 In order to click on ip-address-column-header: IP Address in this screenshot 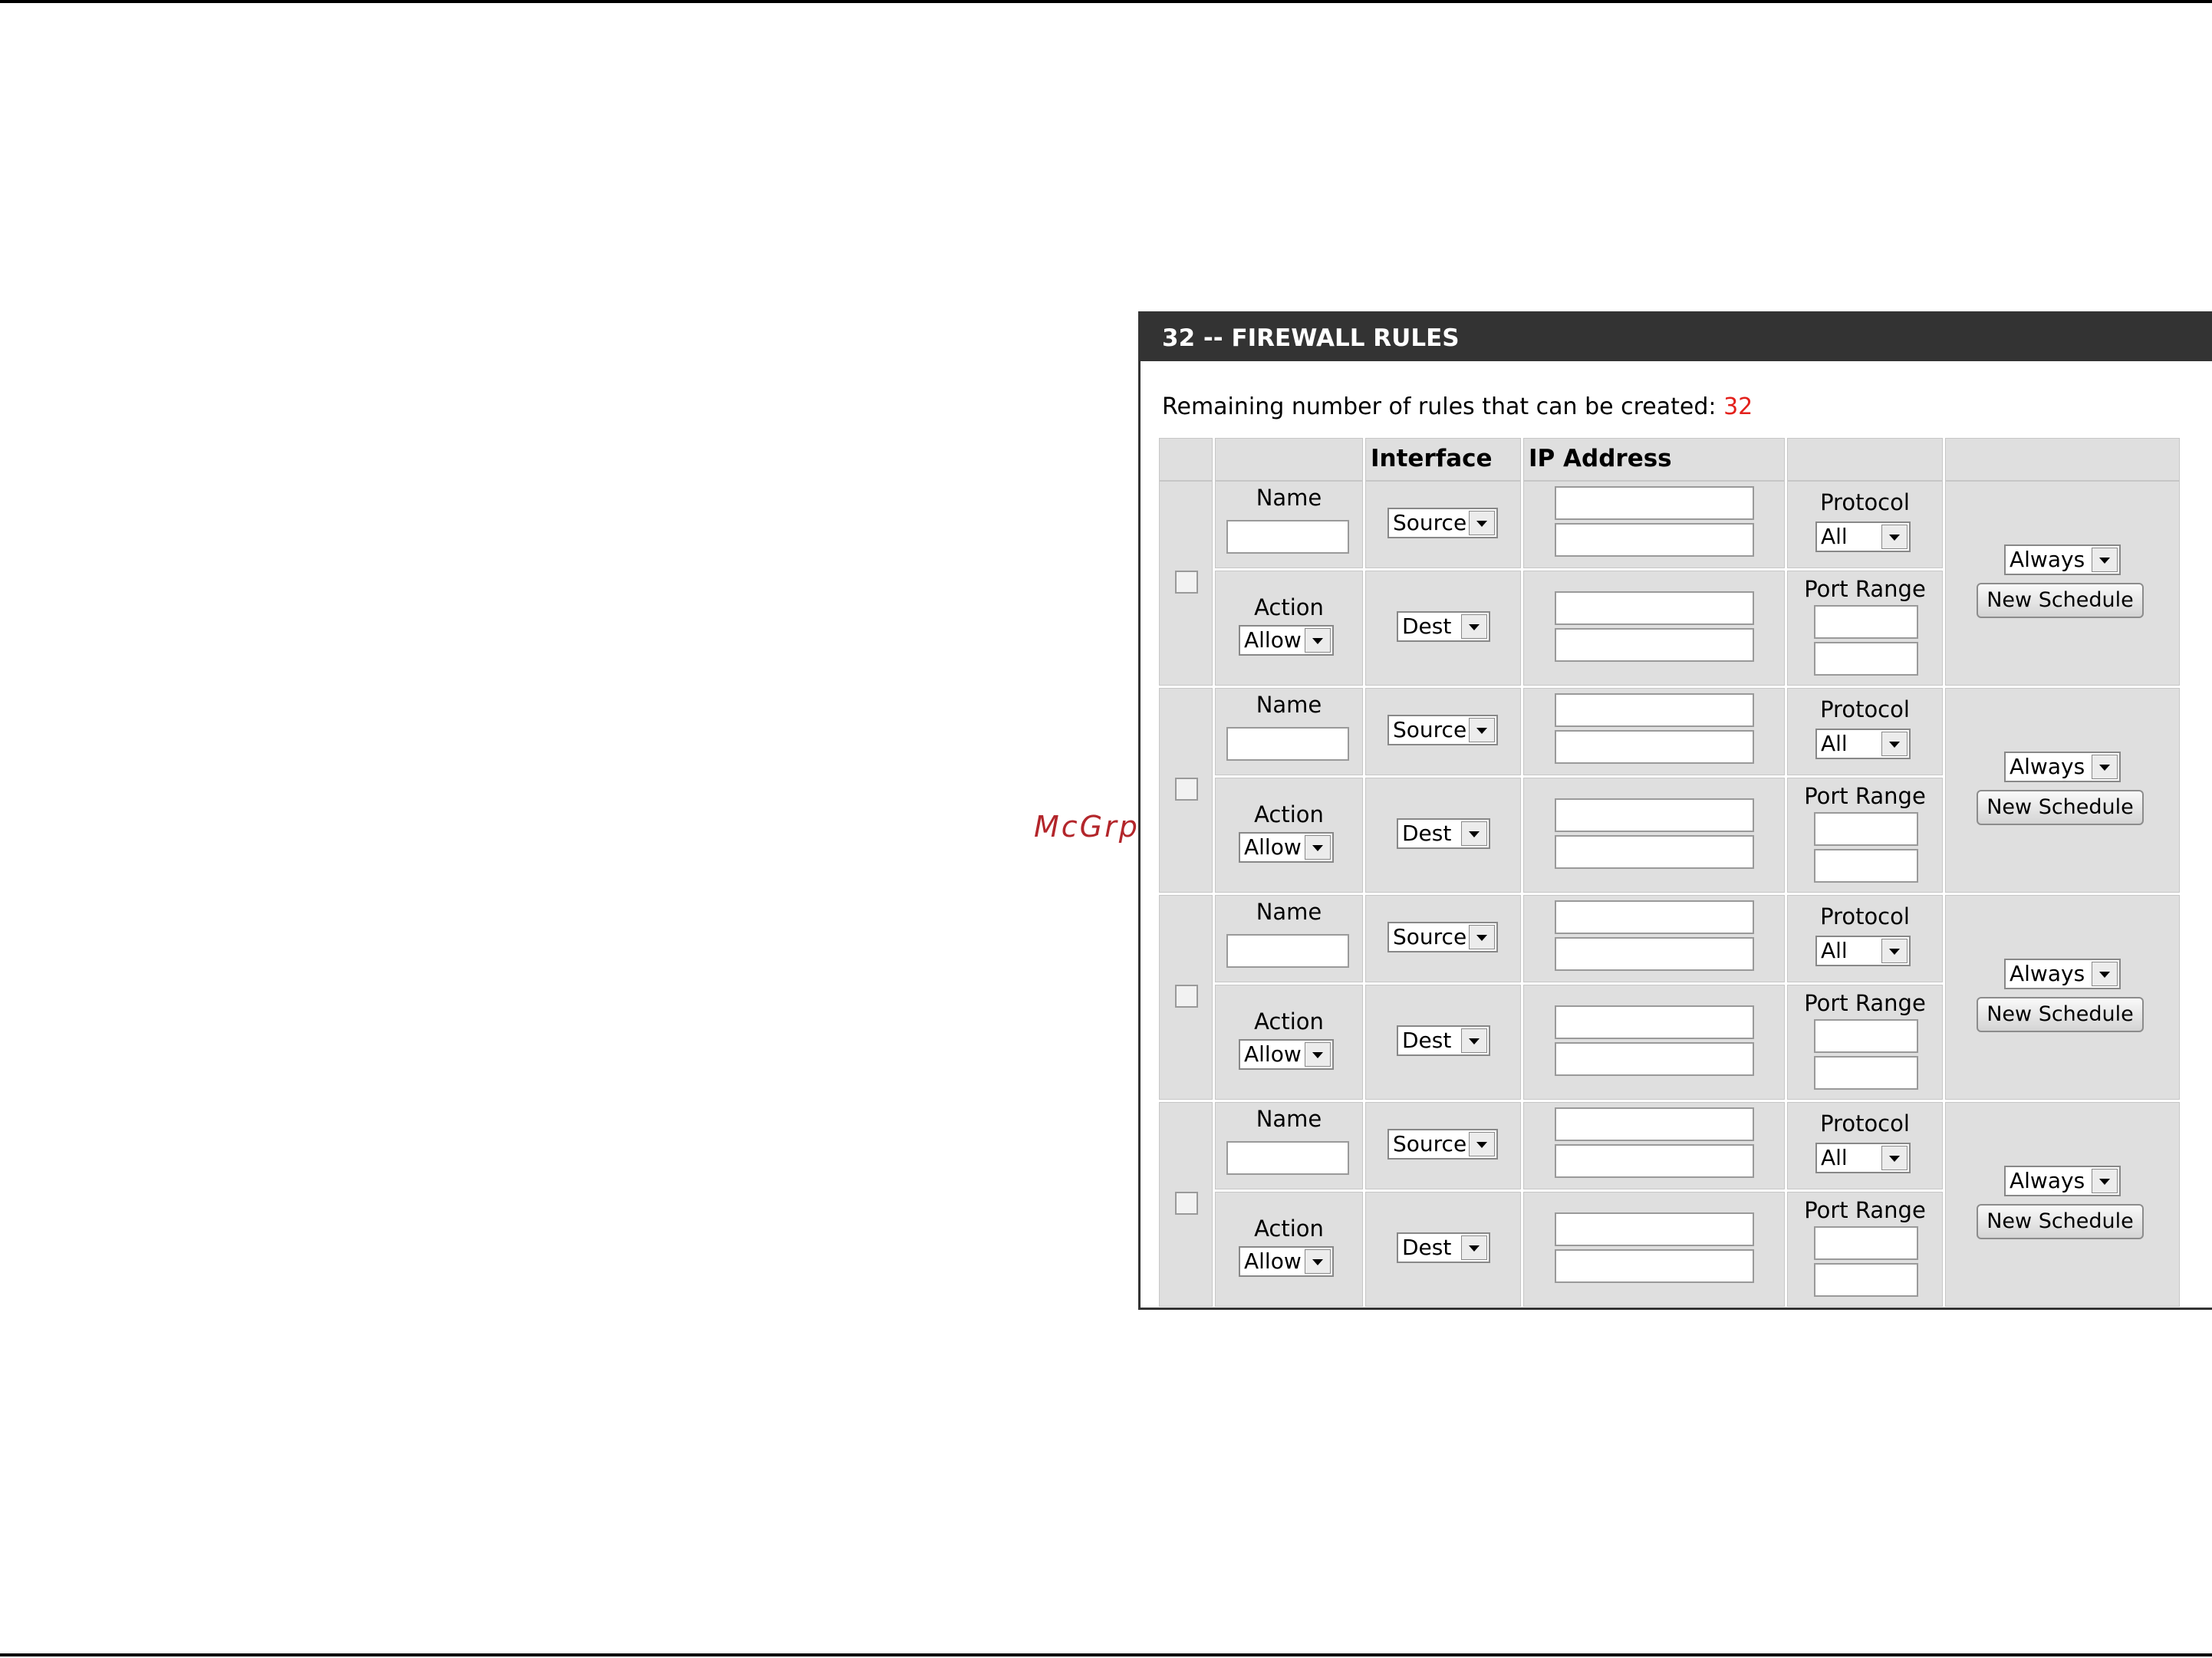, I will do `click(1600, 458)`.